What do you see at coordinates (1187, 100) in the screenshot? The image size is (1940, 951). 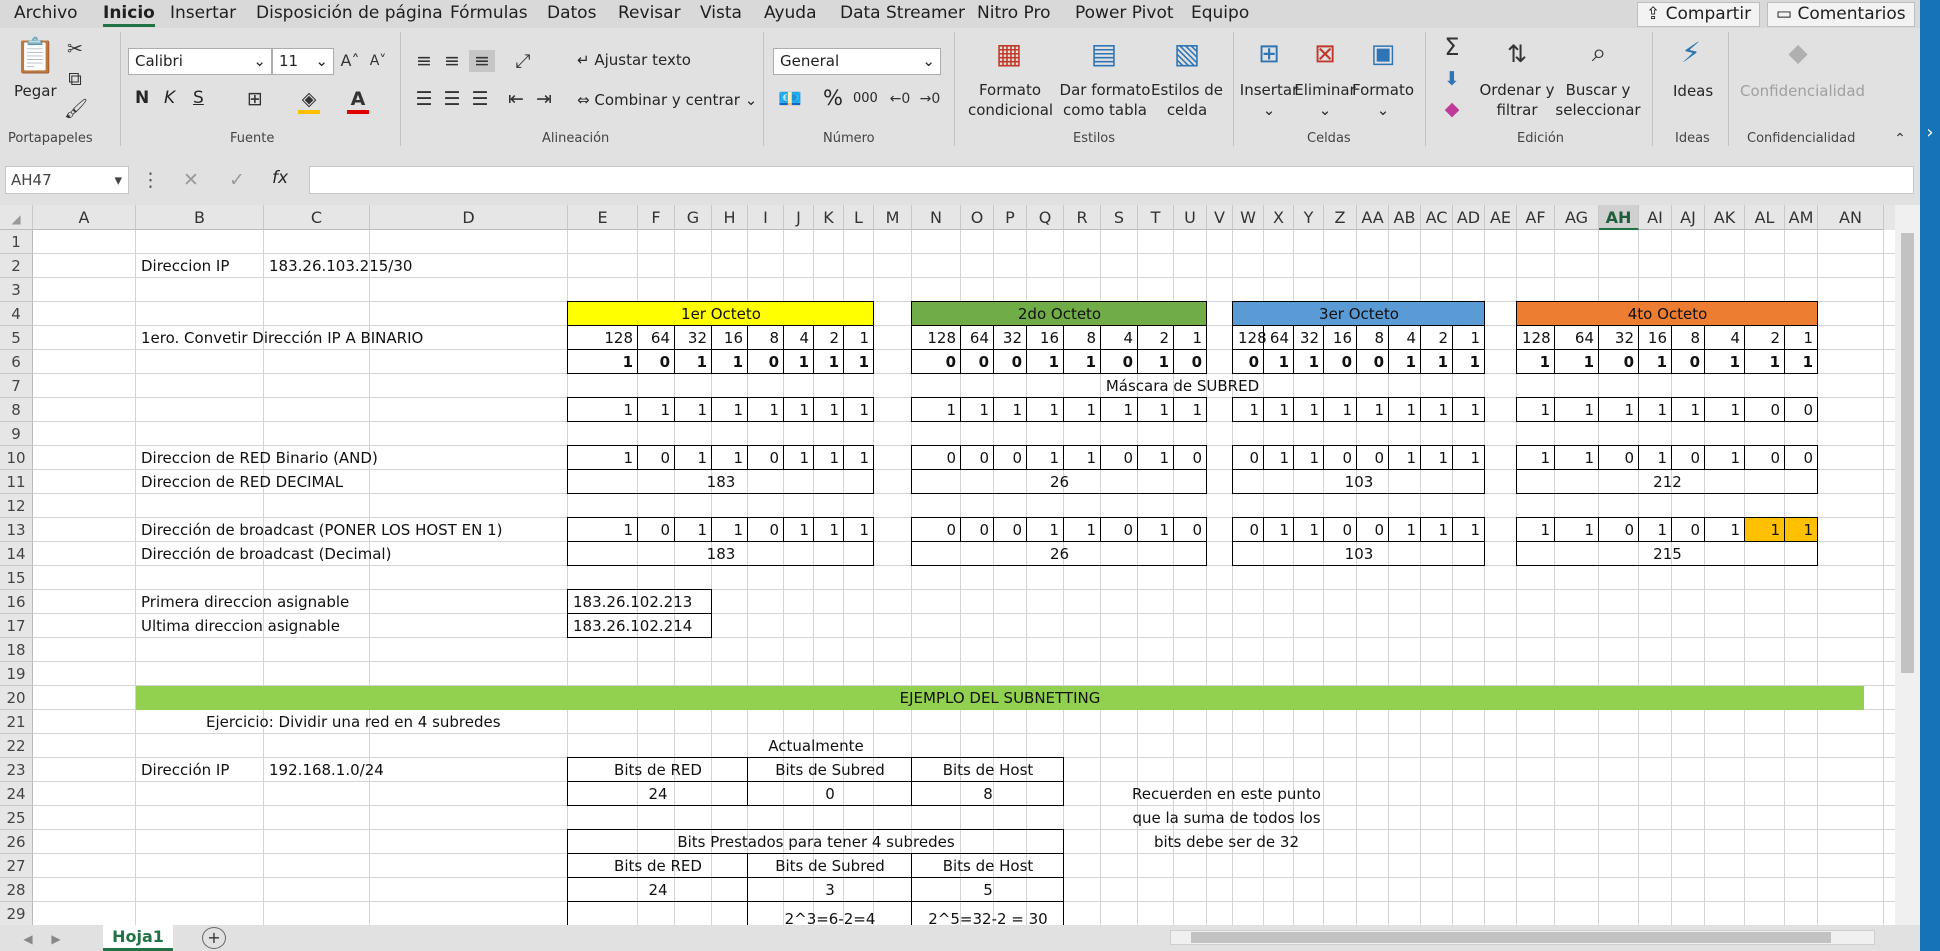 I see `cell-styles-button: Estilos de celda` at bounding box center [1187, 100].